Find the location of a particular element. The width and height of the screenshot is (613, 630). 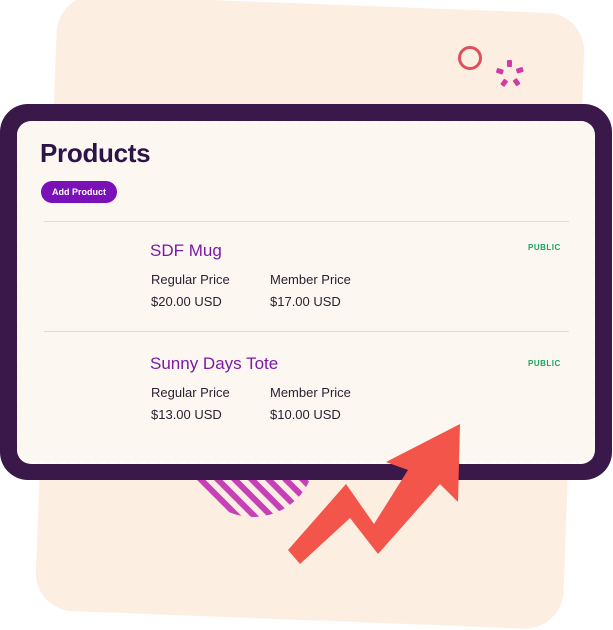

regular-price-value: $20.00 USD is located at coordinates (186, 301).